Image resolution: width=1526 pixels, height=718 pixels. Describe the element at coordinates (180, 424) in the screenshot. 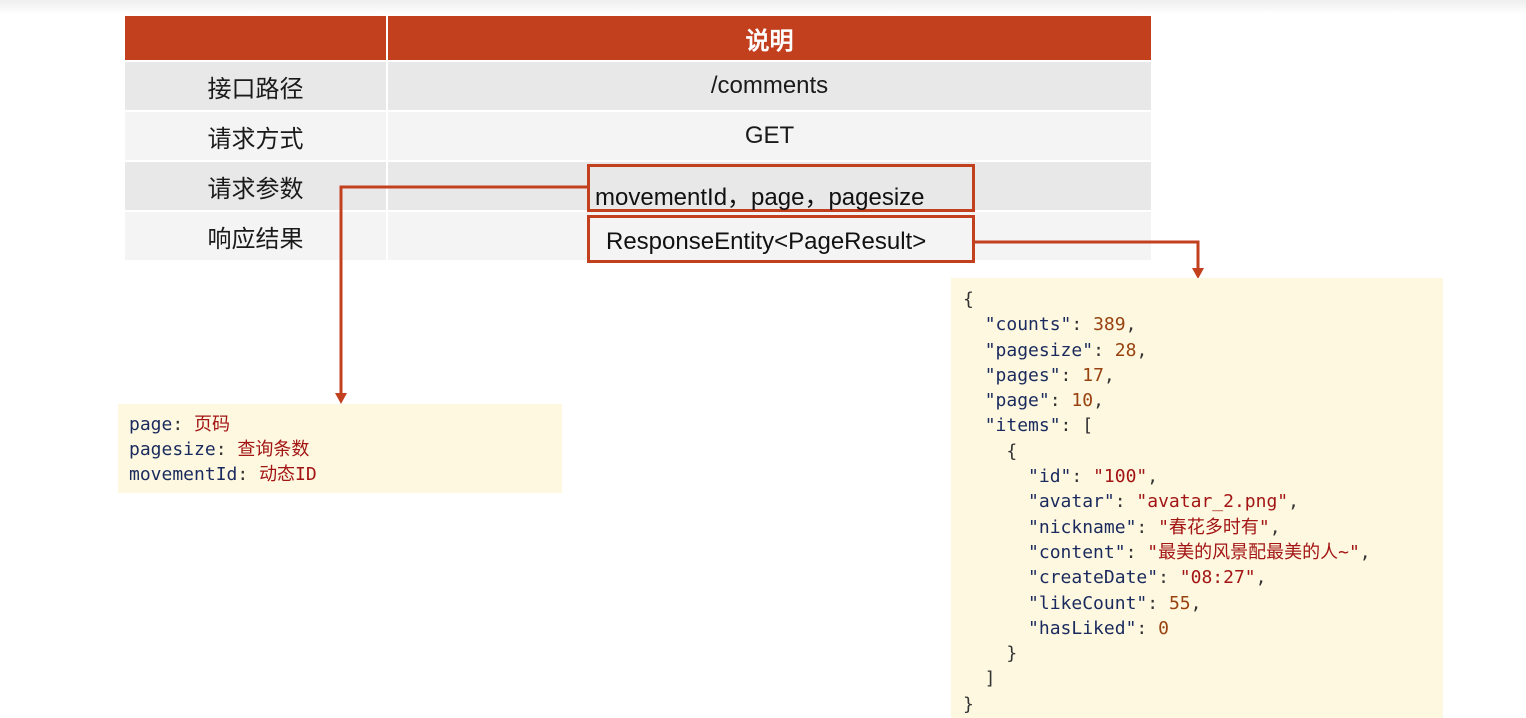

I see `param-line: page: 页码` at that location.